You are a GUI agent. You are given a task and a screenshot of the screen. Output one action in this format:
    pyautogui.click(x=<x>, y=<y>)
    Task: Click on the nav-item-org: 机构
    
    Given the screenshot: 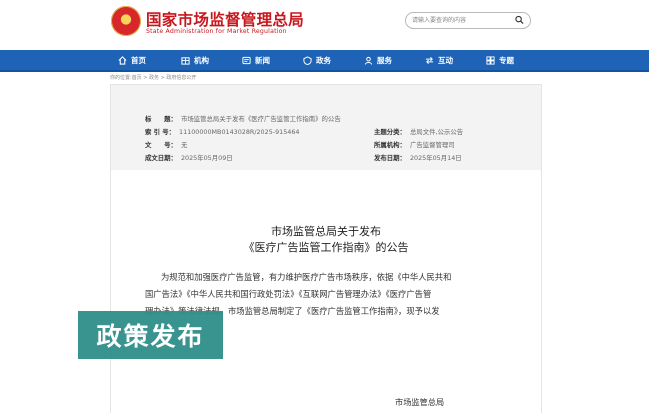 What is the action you would take?
    pyautogui.click(x=195, y=60)
    